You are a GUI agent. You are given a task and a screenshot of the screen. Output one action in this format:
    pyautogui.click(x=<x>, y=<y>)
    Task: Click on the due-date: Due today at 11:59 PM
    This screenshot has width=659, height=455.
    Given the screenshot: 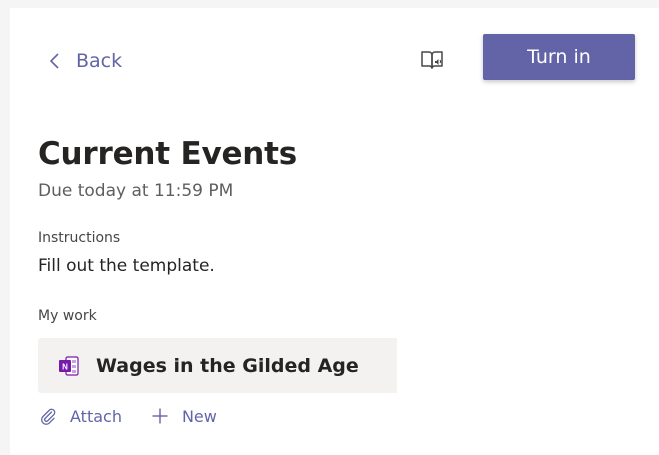 What is the action you would take?
    pyautogui.click(x=136, y=191)
    